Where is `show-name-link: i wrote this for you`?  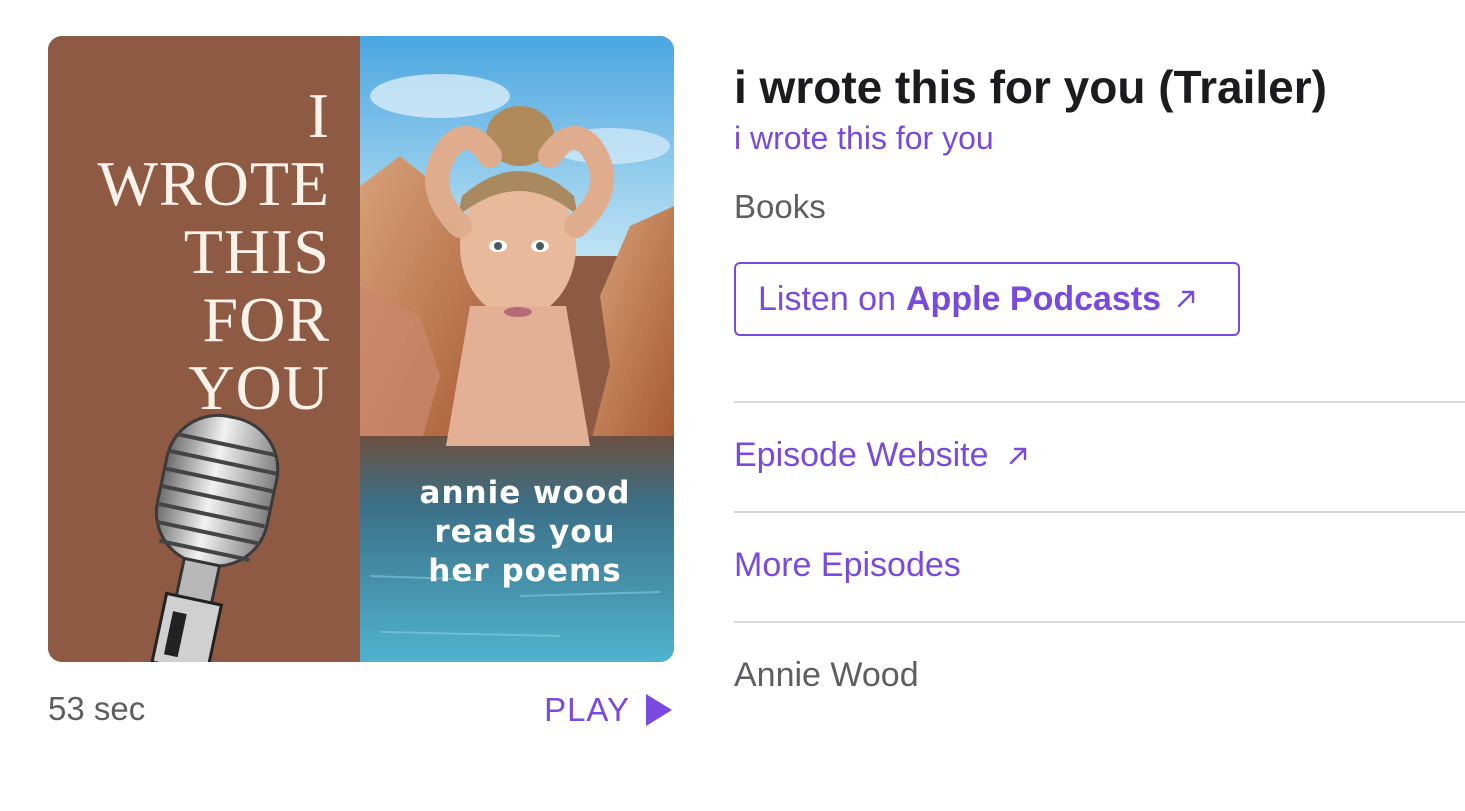 show-name-link: i wrote this for you is located at coordinates (864, 138).